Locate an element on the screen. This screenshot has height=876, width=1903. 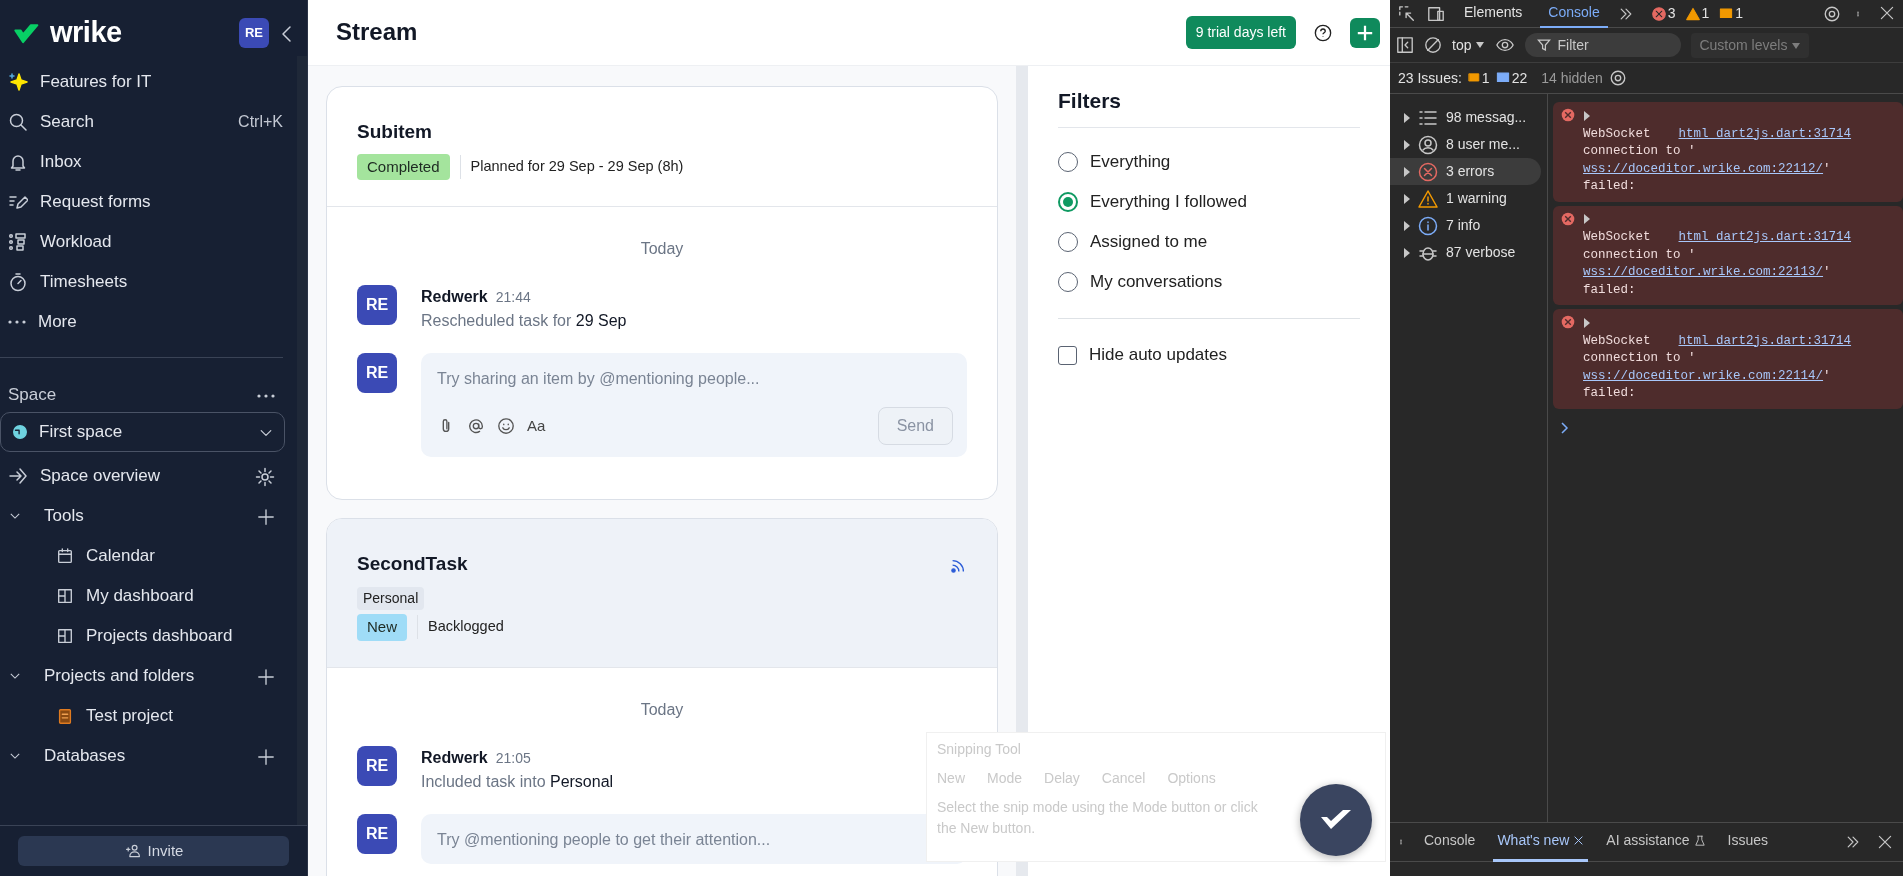
hidden-count: 14 hidden is located at coordinates (1572, 78).